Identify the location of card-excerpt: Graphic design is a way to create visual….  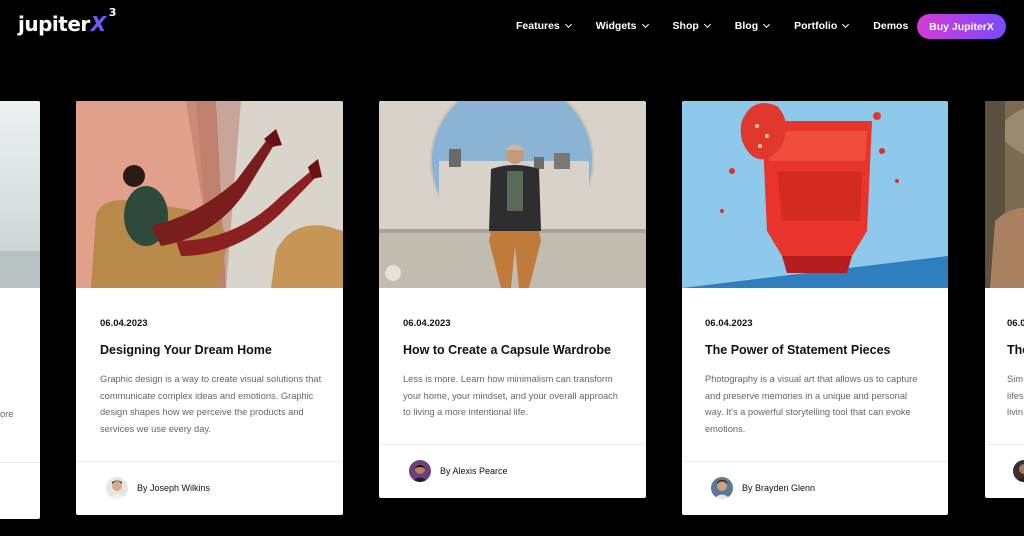
(211, 404).